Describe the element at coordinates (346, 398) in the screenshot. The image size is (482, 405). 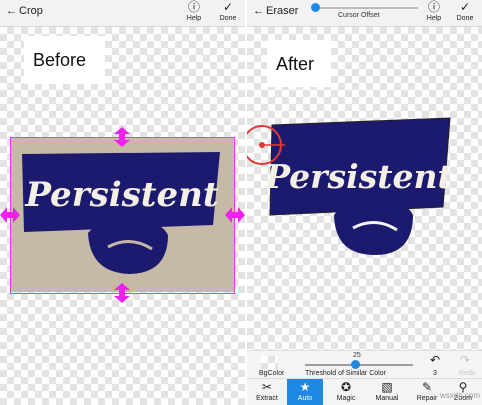
I see `magic-tool-label: Magic` at that location.